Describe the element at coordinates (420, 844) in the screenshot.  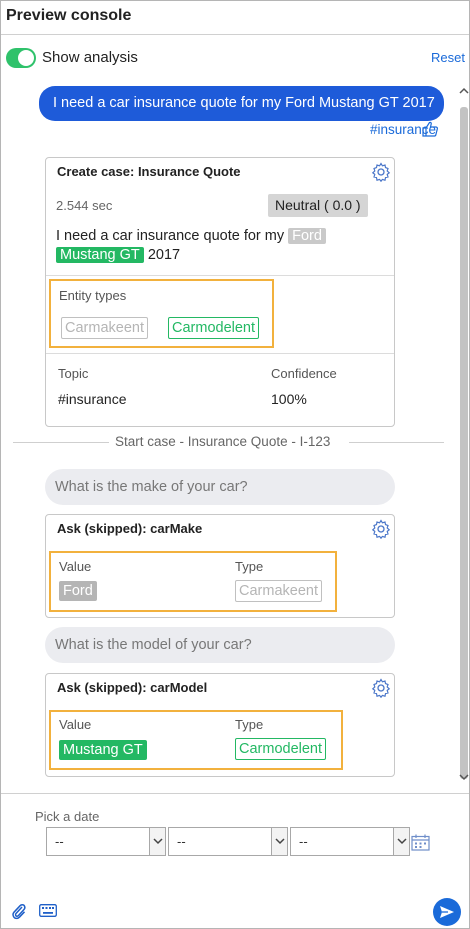
I see `calendar-icon` at that location.